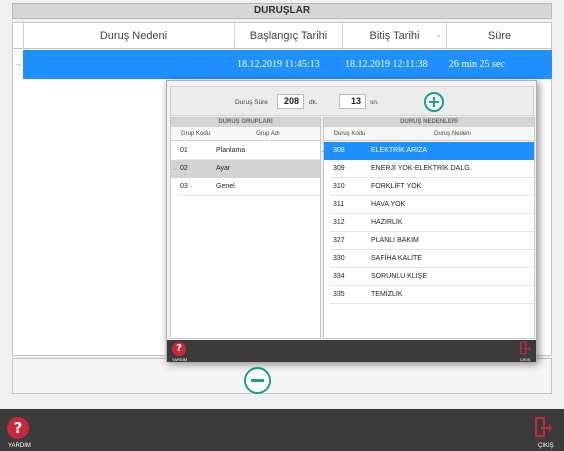 The image size is (564, 451). Describe the element at coordinates (339, 204) in the screenshot. I see `reason-code: 311` at that location.